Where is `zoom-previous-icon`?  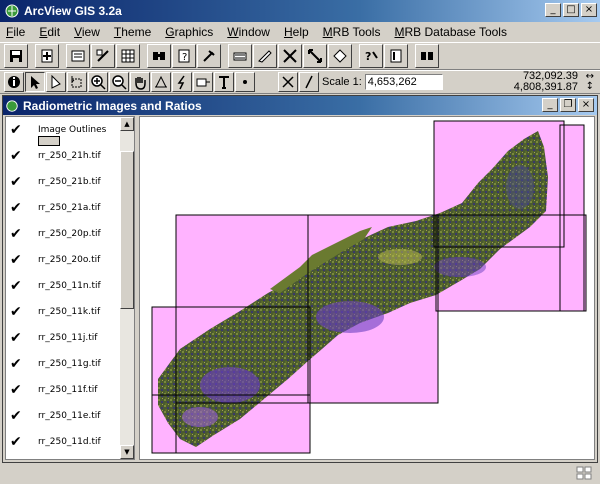 zoom-previous-icon is located at coordinates (340, 56).